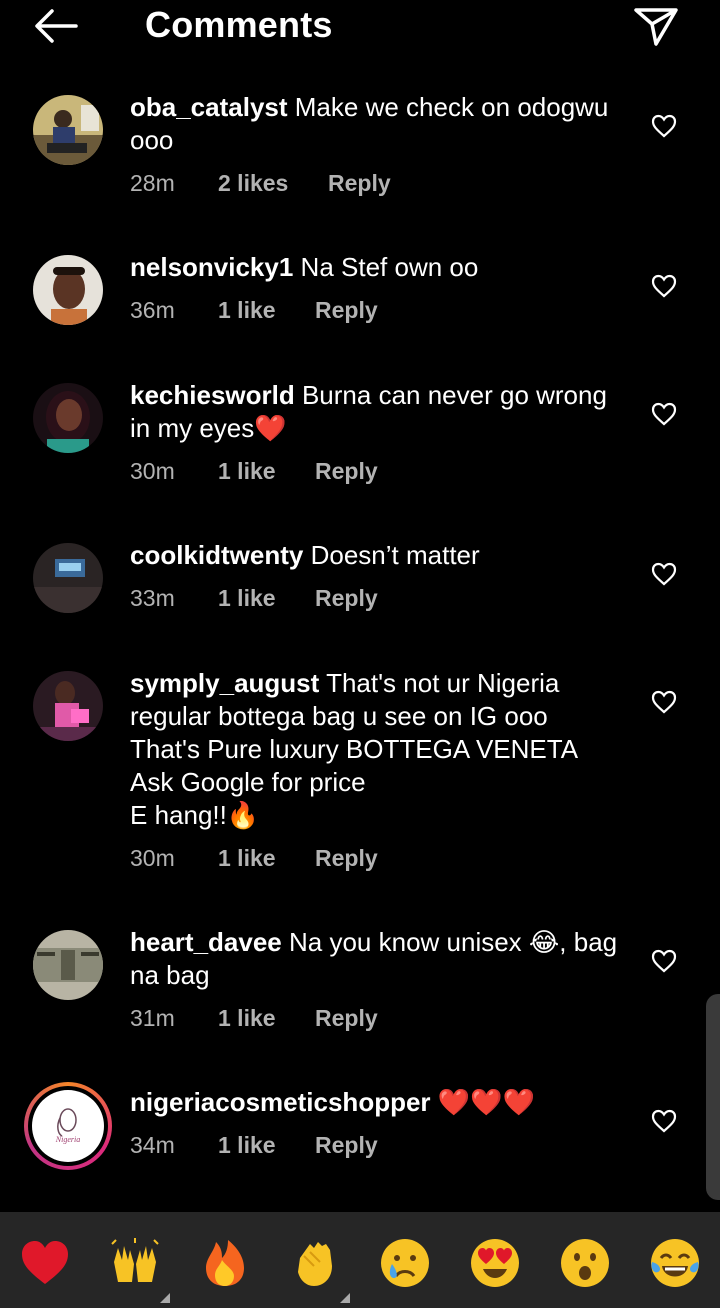 The image size is (720, 1308). I want to click on comment-meta: 28m 2 likes Reply, so click(260, 183).